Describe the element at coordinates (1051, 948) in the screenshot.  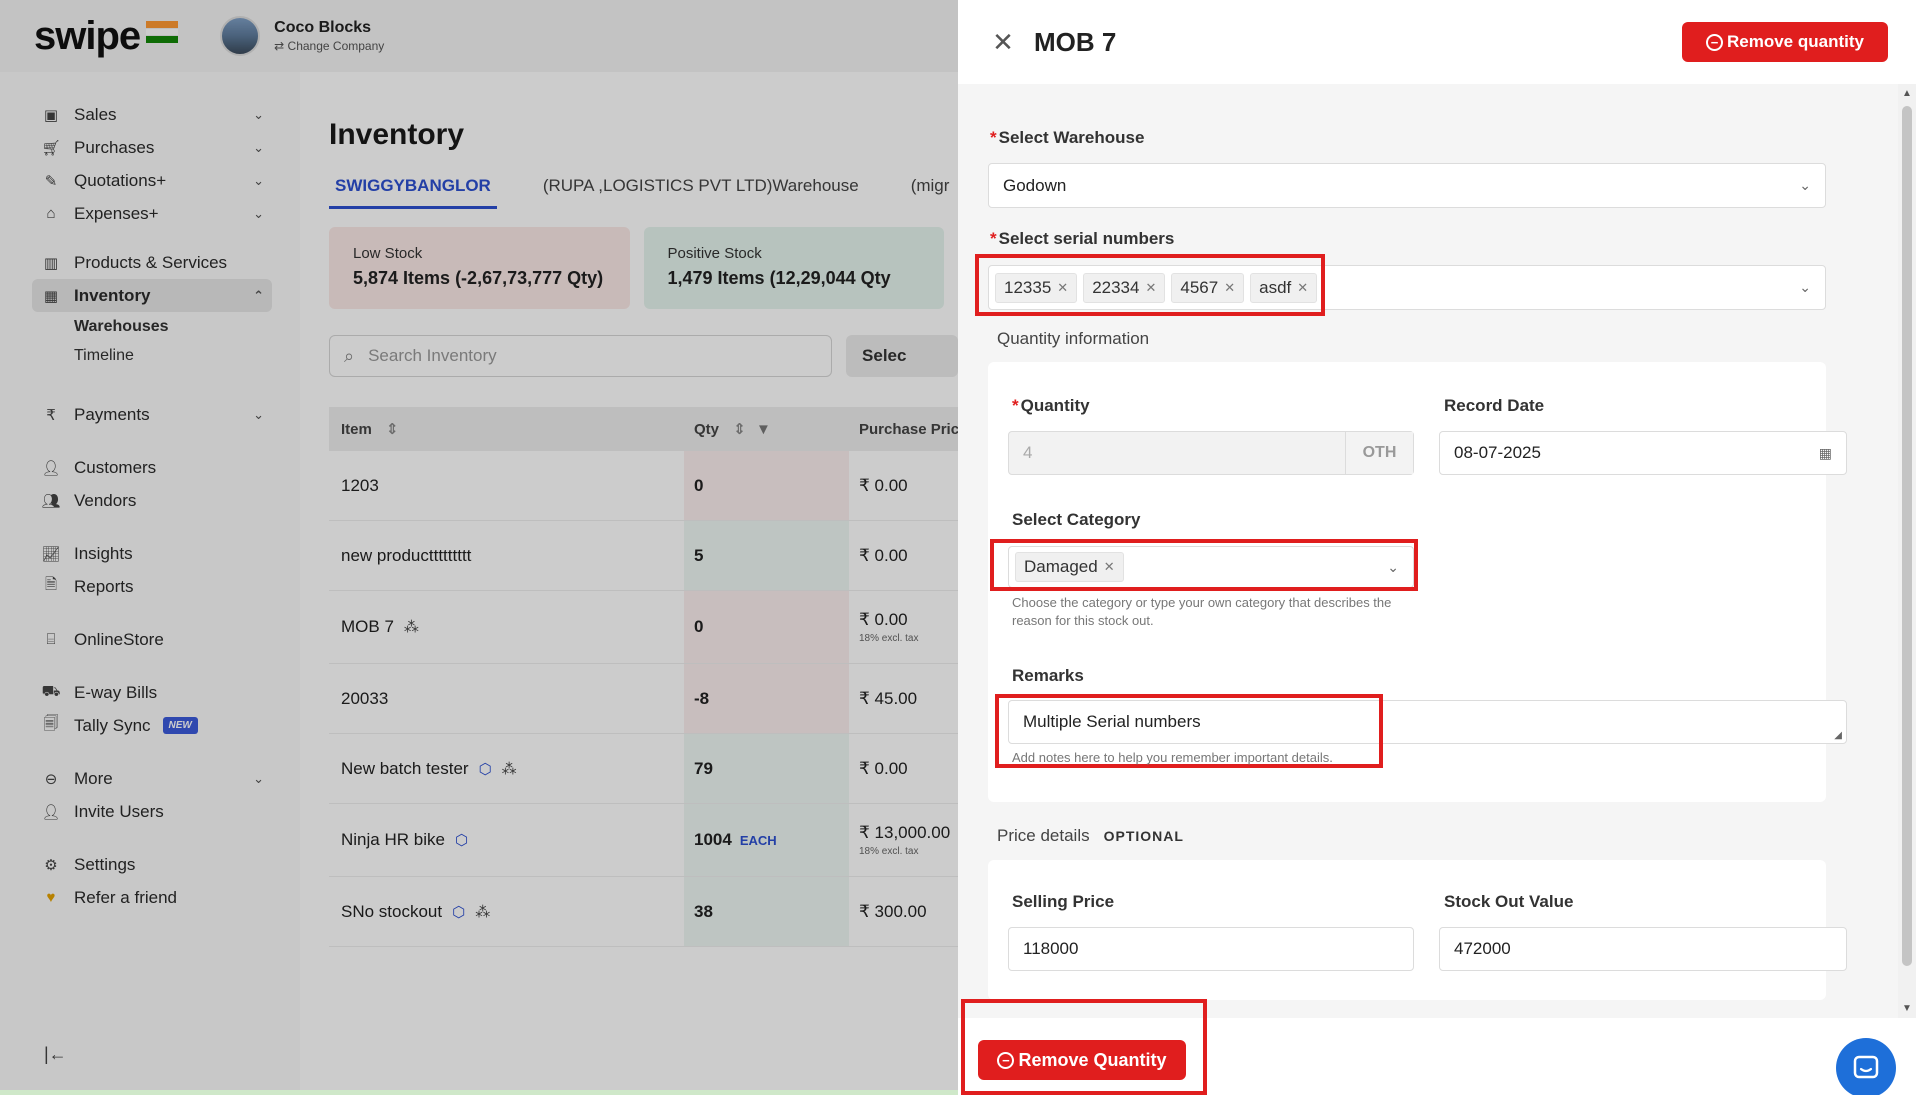
I see `selling-price-value: 118000` at that location.